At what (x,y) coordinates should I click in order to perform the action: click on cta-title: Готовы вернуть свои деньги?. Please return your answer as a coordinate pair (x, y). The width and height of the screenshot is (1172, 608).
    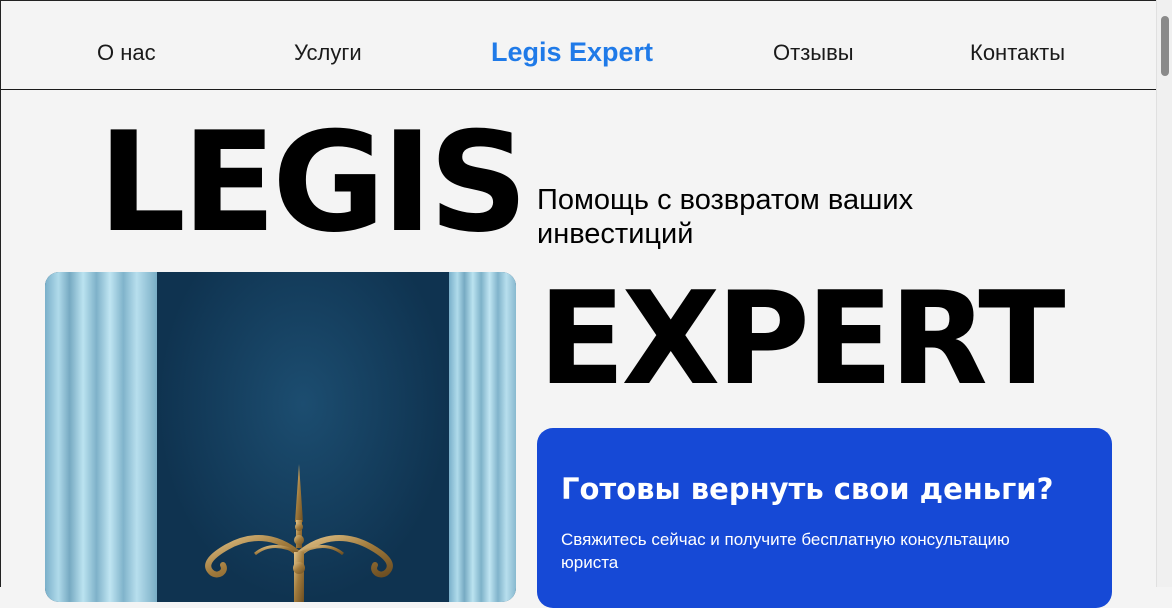
    Looking at the image, I should click on (807, 489).